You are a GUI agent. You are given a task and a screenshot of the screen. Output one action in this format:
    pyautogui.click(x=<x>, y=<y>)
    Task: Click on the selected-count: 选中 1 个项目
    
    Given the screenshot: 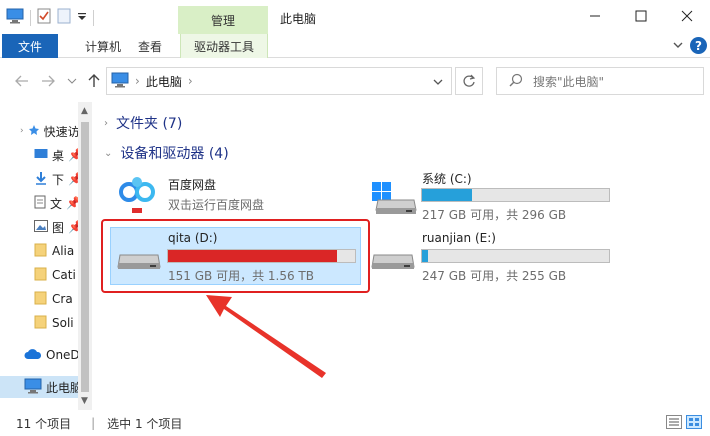 What is the action you would take?
    pyautogui.click(x=145, y=423)
    